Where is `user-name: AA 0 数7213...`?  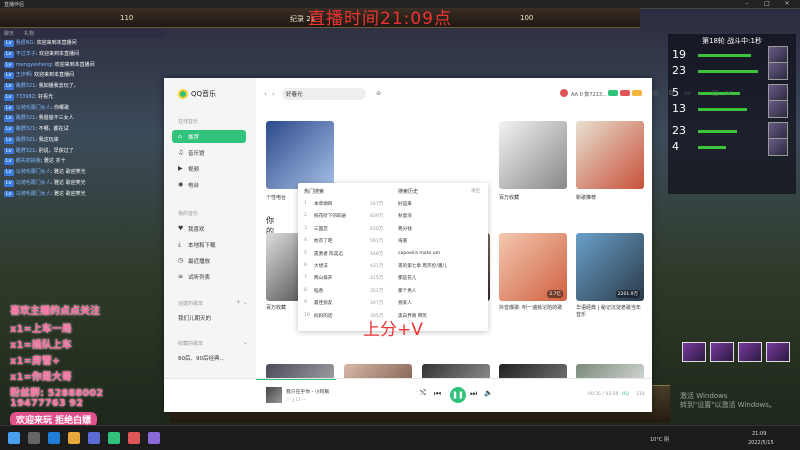 user-name: AA 0 数7213... is located at coordinates (589, 94).